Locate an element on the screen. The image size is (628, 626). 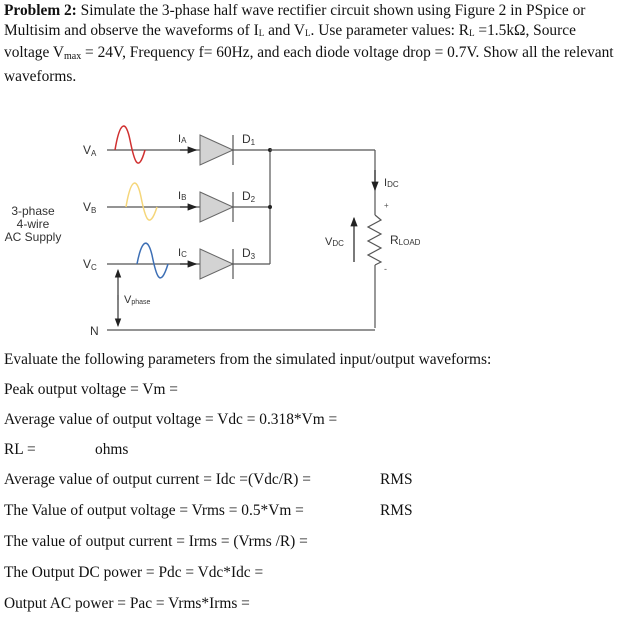
svg-text: VDC is located at coordinates (334, 242).